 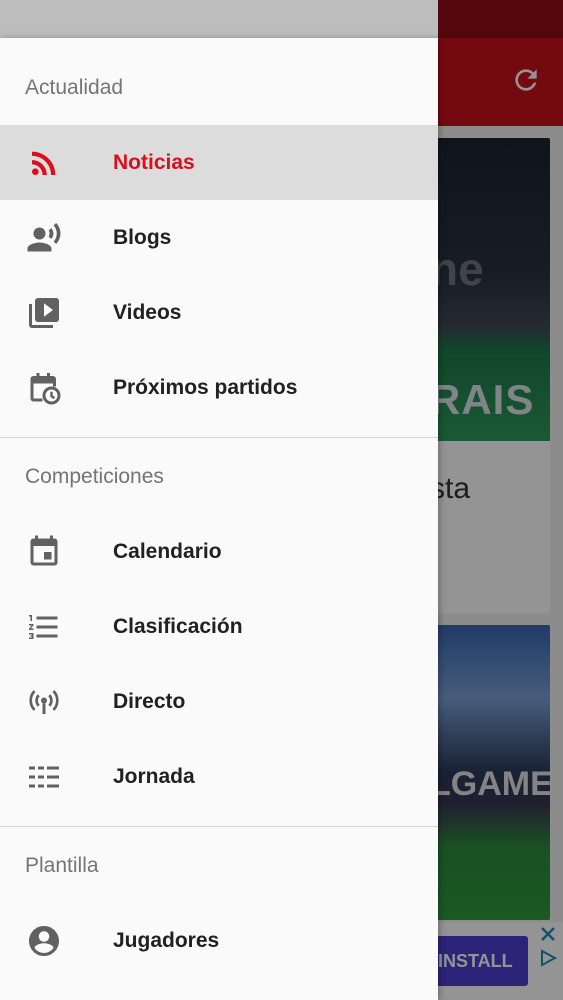 I want to click on nav-item-videos: Videos, so click(x=219, y=312).